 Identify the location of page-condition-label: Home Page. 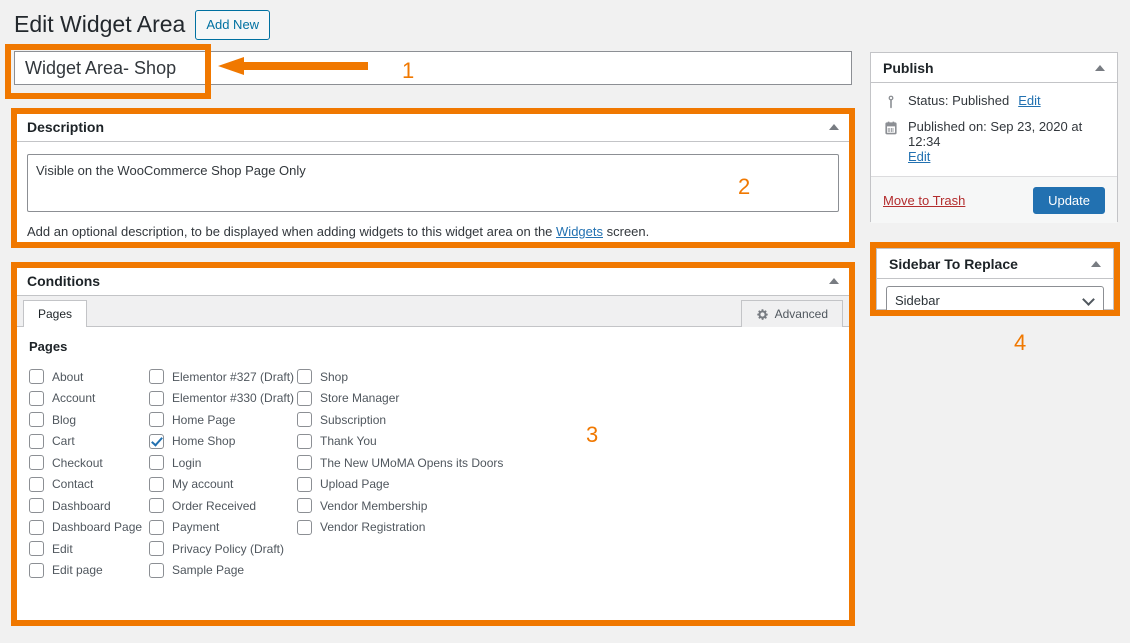
(204, 419).